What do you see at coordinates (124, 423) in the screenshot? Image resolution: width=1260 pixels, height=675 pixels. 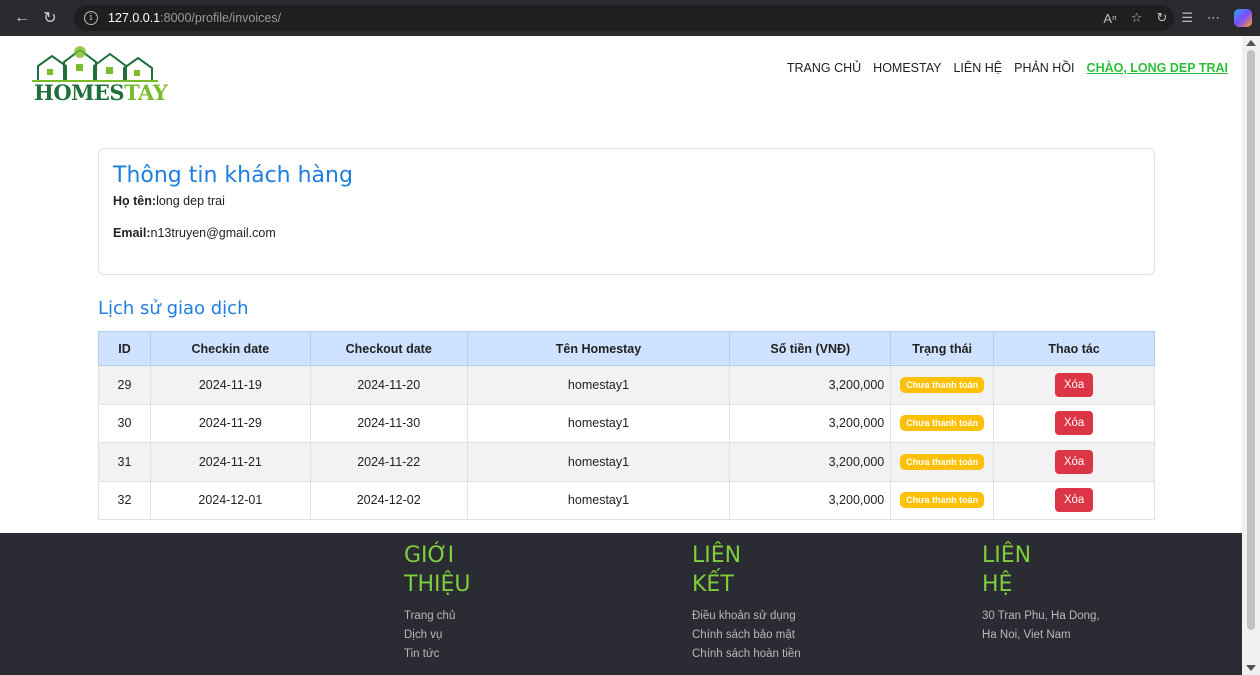 I see `cell-id: 30` at bounding box center [124, 423].